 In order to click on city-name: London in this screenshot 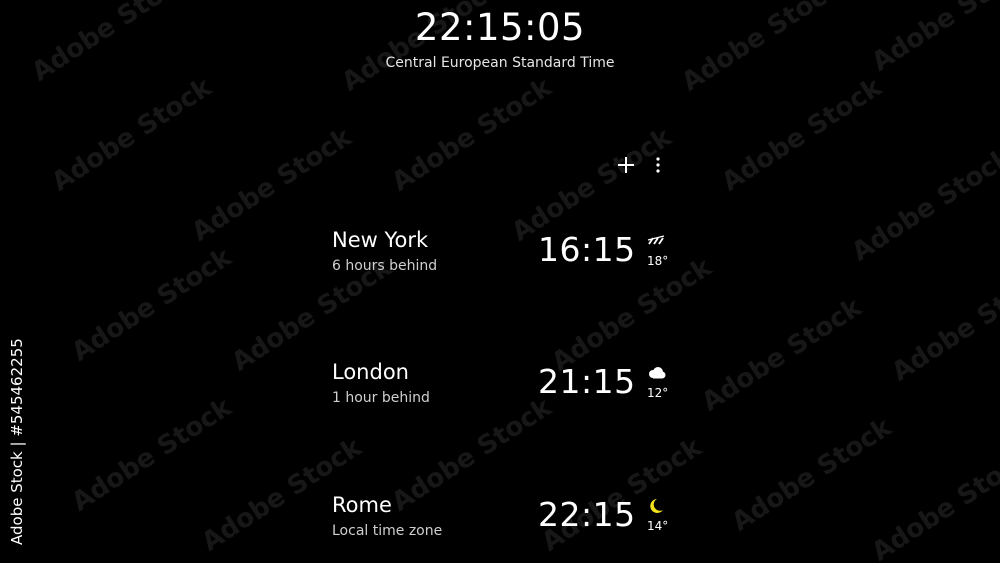, I will do `click(370, 372)`.